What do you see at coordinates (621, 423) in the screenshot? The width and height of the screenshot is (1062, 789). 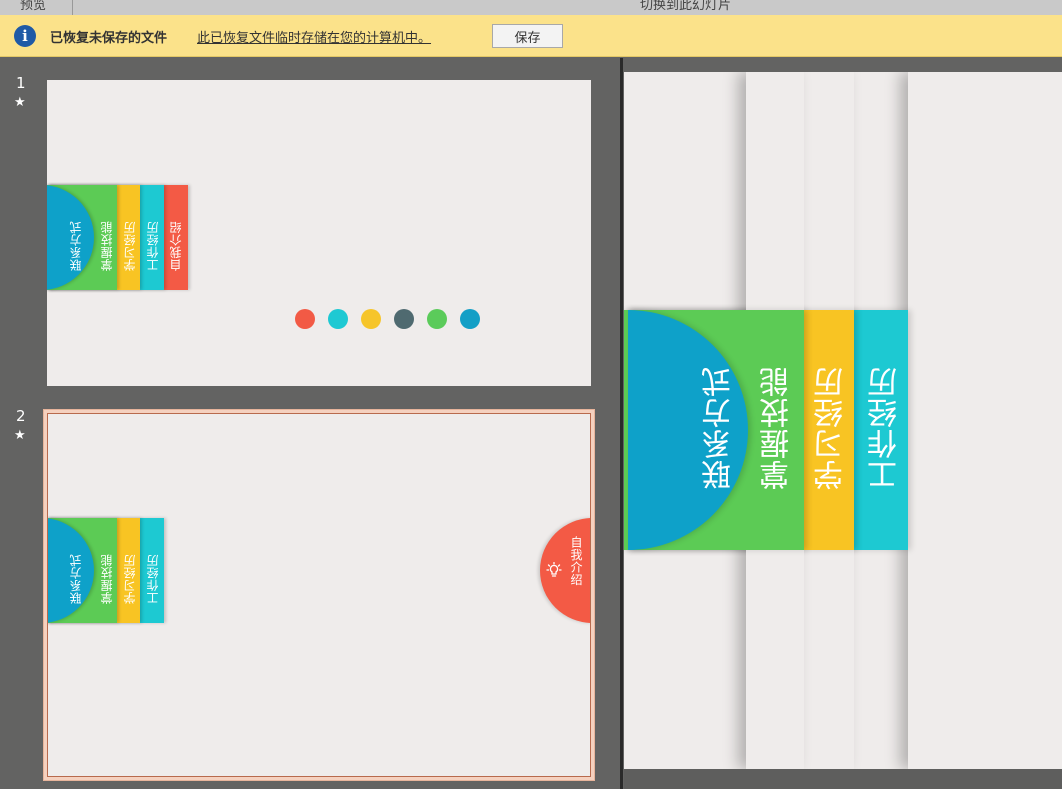 I see `pane-splitter` at bounding box center [621, 423].